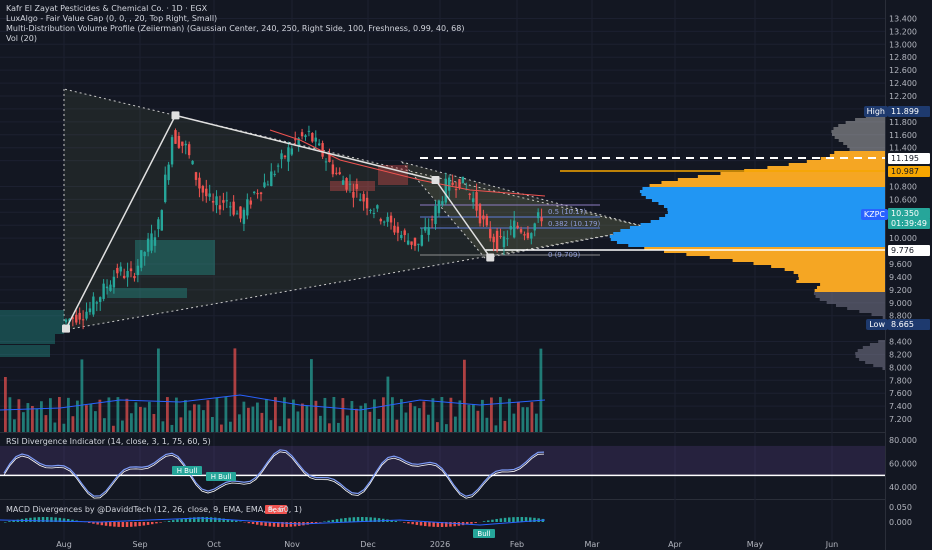 The width and height of the screenshot is (932, 550). Describe the element at coordinates (909, 324) in the screenshot. I see `low-value-tag: 8.665` at that location.